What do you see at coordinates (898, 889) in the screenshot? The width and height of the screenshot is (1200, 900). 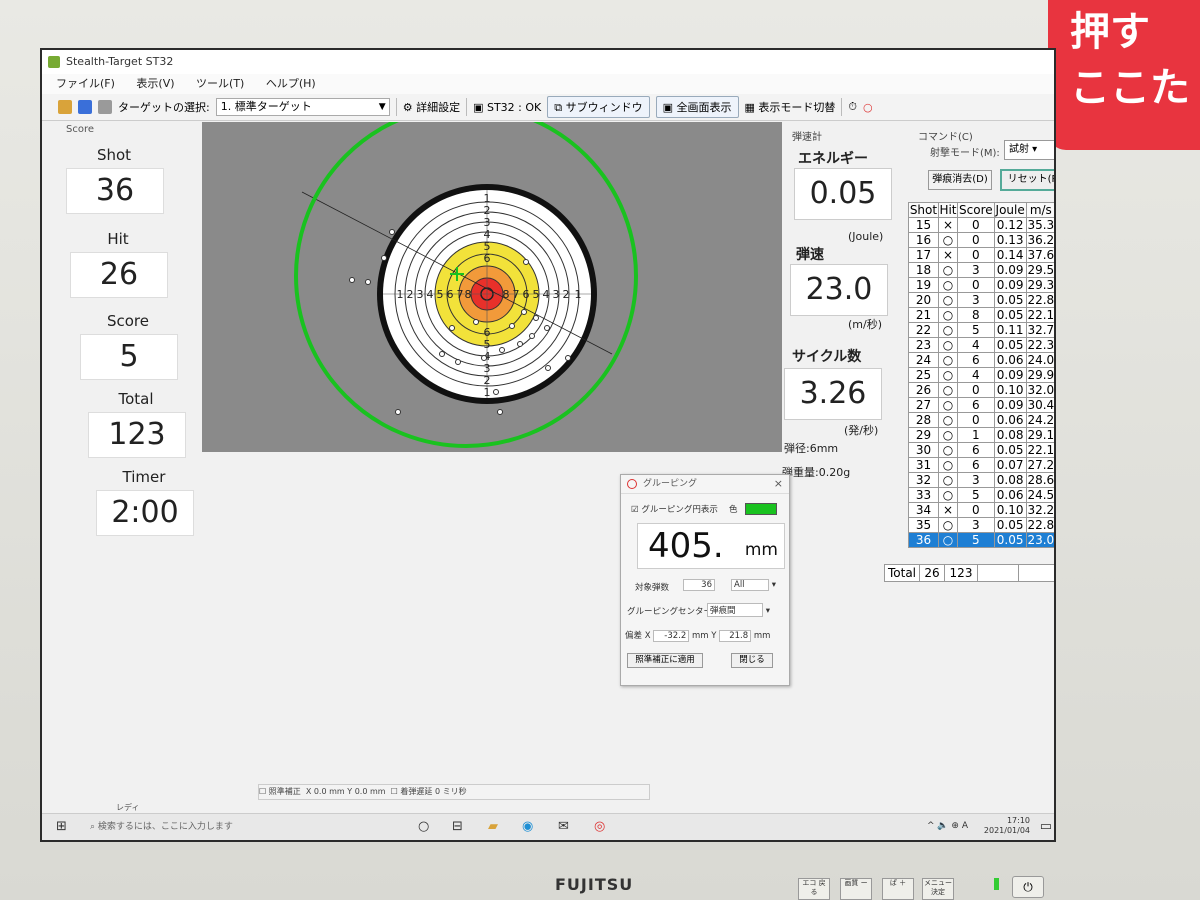 I see `hw-button-plus: ぱ ＋` at bounding box center [898, 889].